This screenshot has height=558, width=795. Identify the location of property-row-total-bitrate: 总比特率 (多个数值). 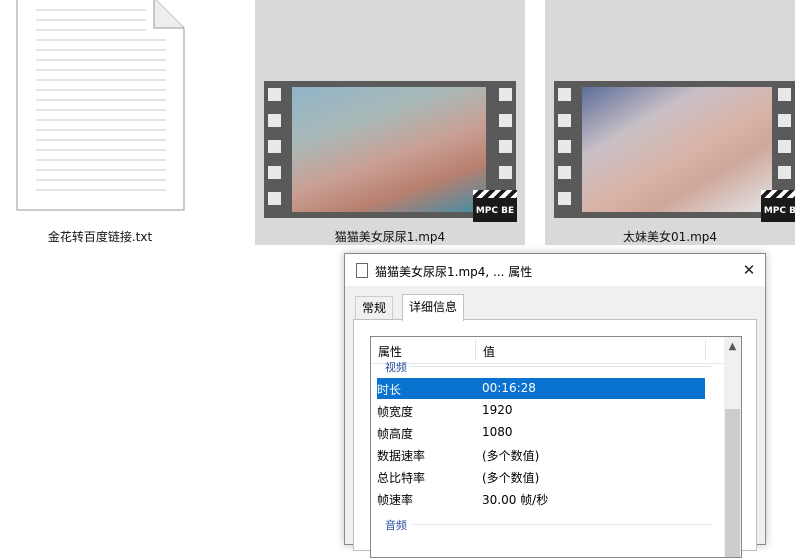
(541, 476).